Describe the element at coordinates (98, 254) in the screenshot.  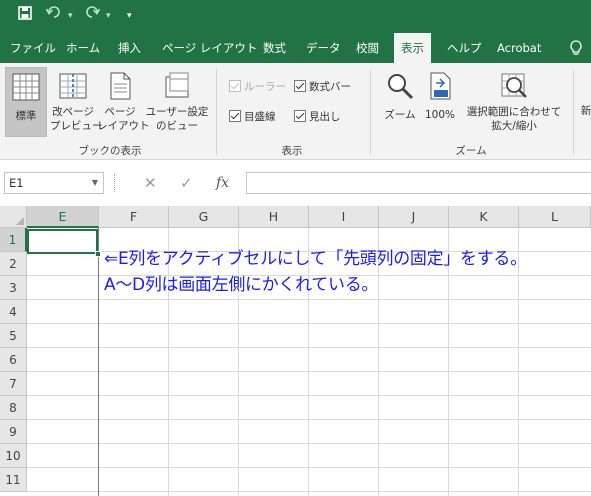
I see `fill-handle` at that location.